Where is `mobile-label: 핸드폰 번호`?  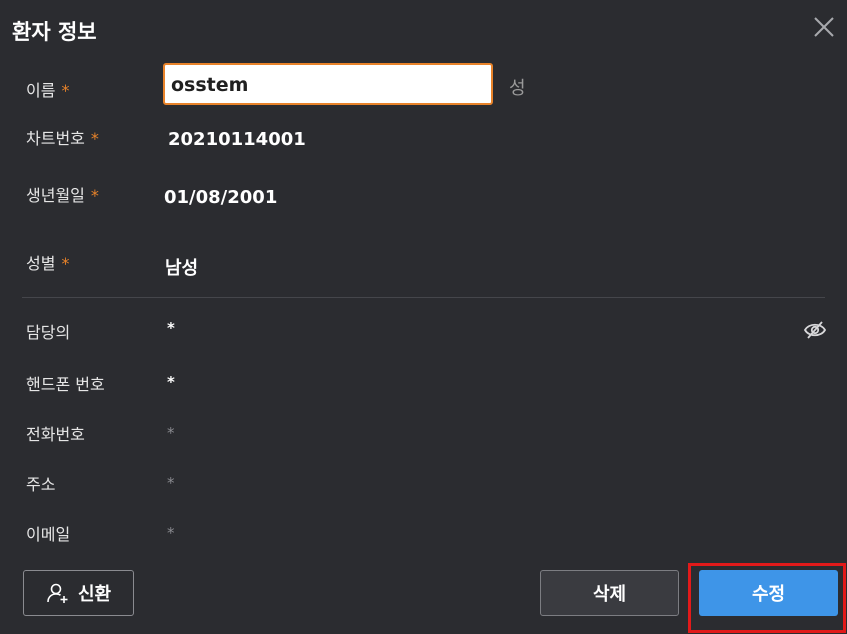 mobile-label: 핸드폰 번호 is located at coordinates (65, 384).